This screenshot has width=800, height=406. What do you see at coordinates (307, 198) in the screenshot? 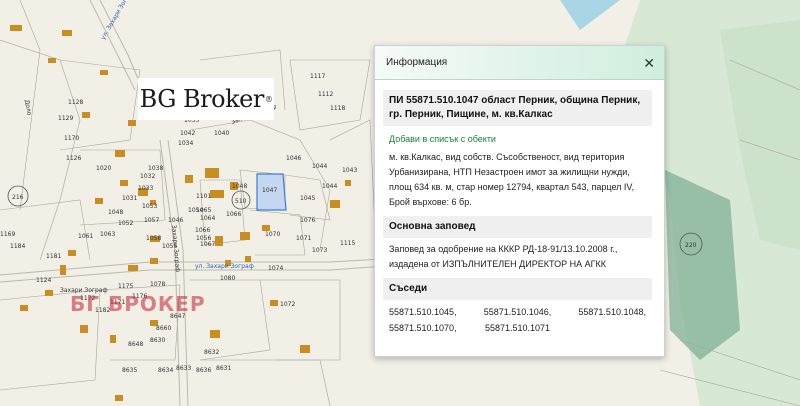
I see `parcel-number: 1045` at bounding box center [307, 198].